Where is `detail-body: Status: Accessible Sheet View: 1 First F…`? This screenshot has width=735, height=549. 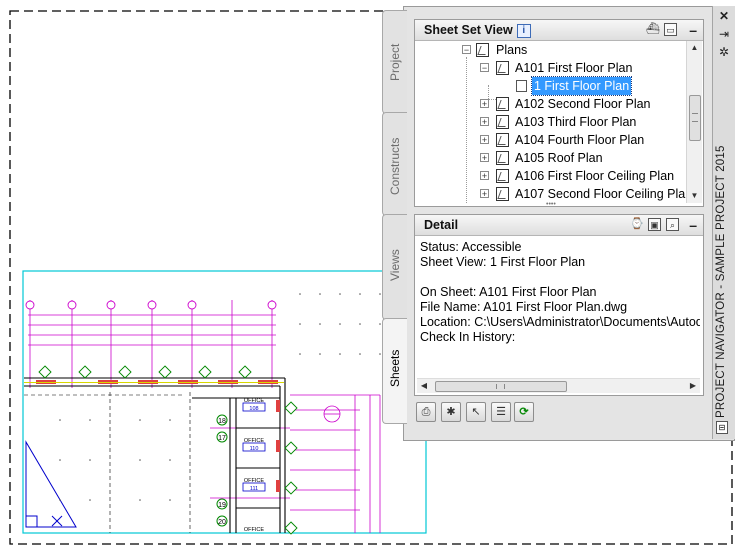 detail-body: Status: Accessible Sheet View: 1 First F… is located at coordinates (560, 305).